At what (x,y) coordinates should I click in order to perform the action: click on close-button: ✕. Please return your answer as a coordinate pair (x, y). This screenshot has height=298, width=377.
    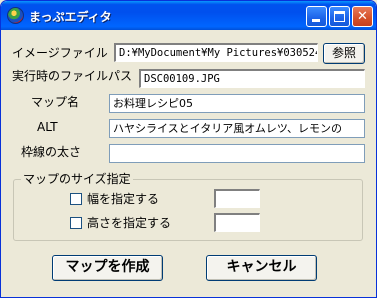
    Looking at the image, I should click on (362, 16).